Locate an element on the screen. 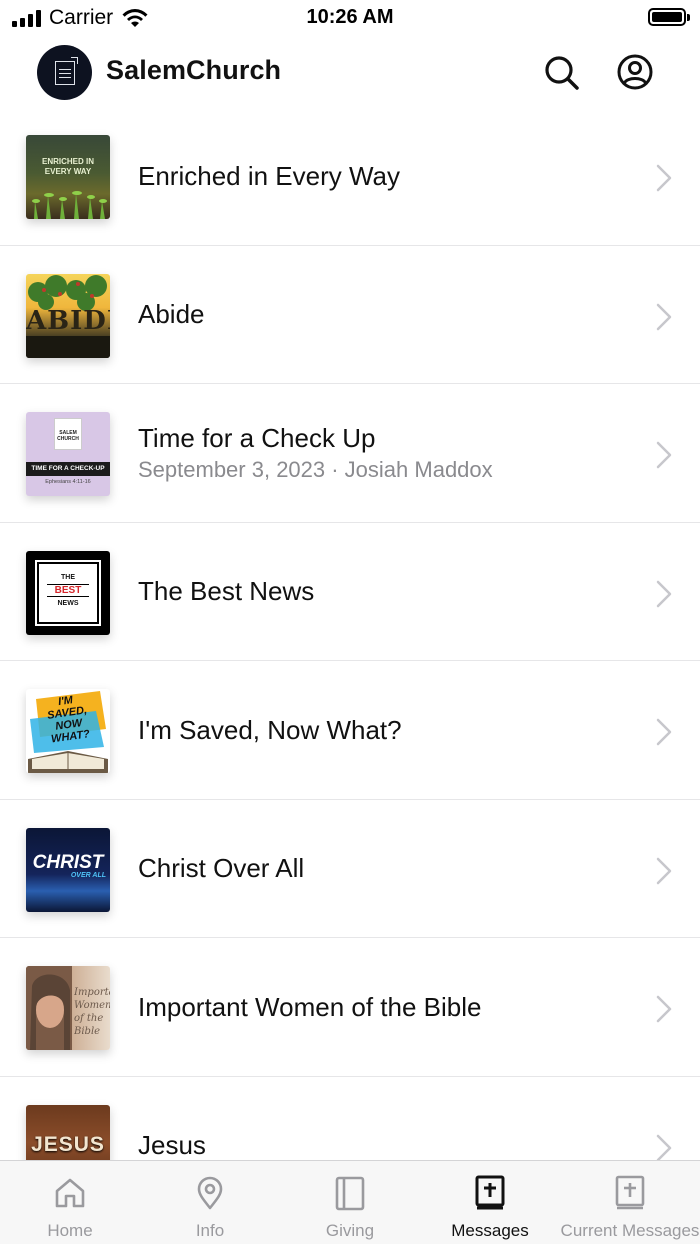  thumbnail-card: THE BEST NEWS is located at coordinates (68, 592).